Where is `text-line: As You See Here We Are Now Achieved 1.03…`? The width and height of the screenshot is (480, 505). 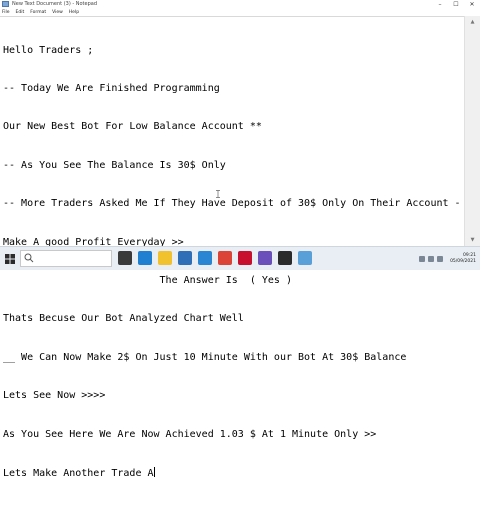
text-line: As You See Here We Are Now Achieved 1.03… is located at coordinates (190, 434).